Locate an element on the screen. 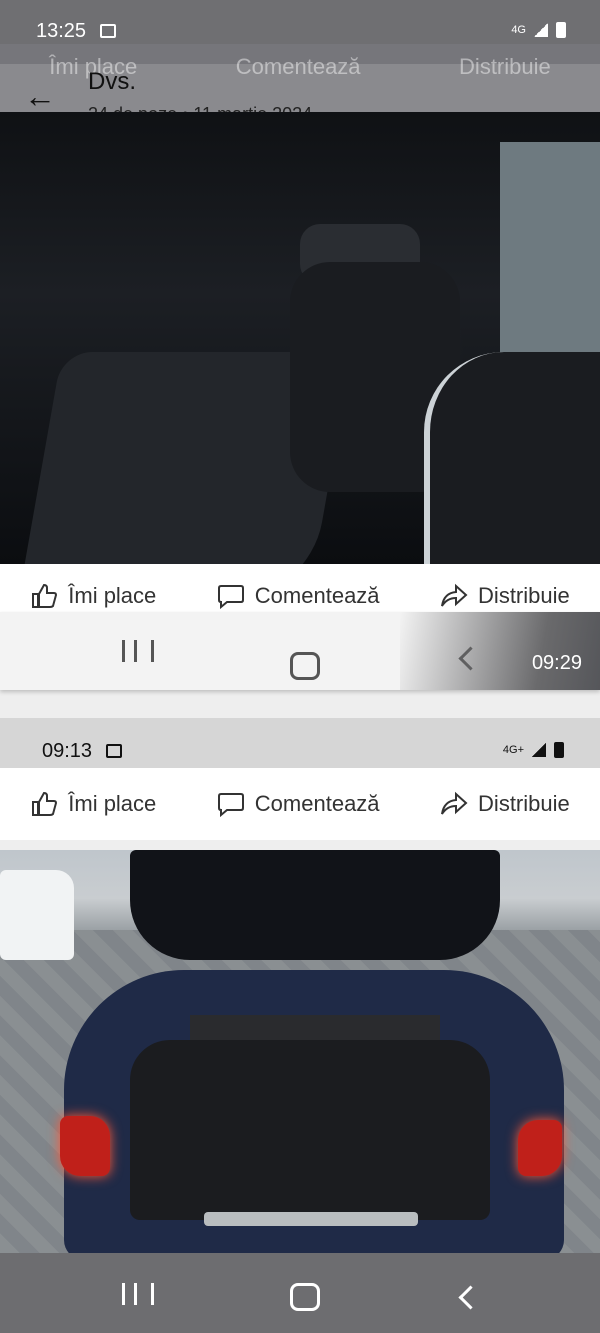 The height and width of the screenshot is (1333, 600). background-van is located at coordinates (37, 915).